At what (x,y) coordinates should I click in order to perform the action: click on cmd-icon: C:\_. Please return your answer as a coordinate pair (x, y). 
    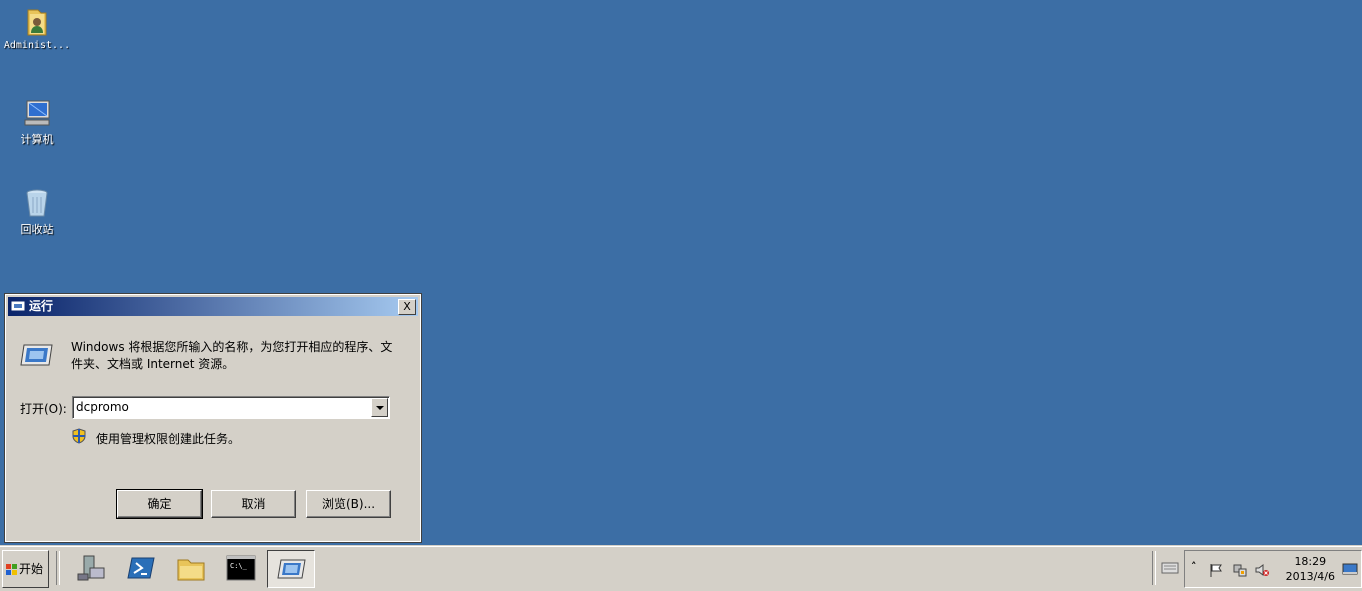
    Looking at the image, I should click on (241, 568).